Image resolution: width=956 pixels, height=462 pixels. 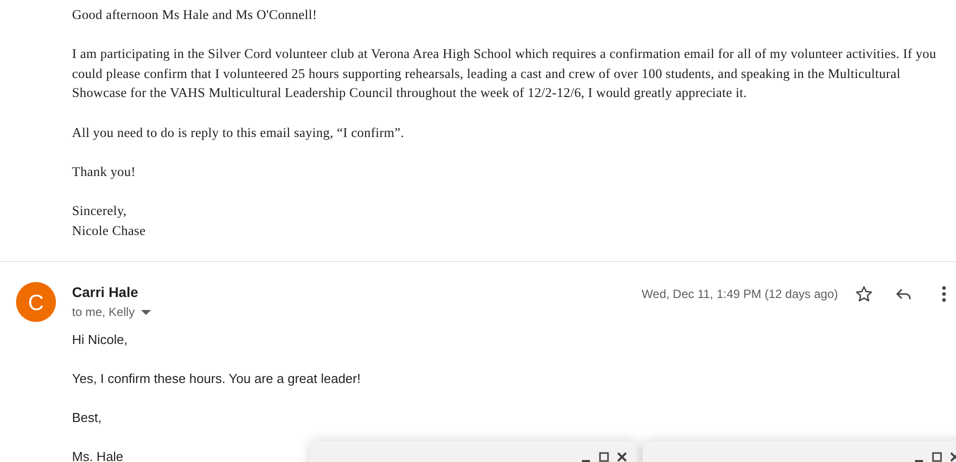 I want to click on body-paragraph: Ms. Hale, so click(x=98, y=455).